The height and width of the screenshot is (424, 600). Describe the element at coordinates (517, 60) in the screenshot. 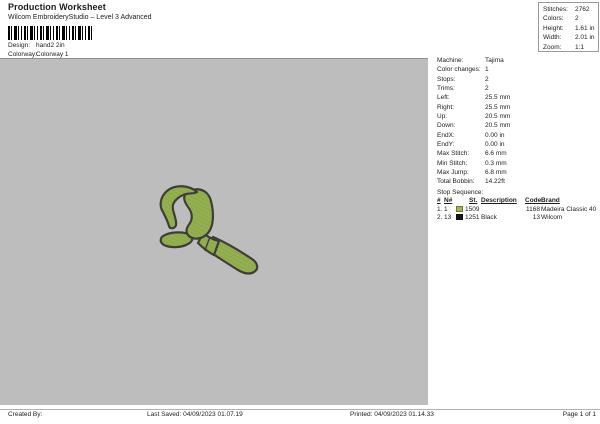

I see `info-machine: Machine: Tajima` at that location.